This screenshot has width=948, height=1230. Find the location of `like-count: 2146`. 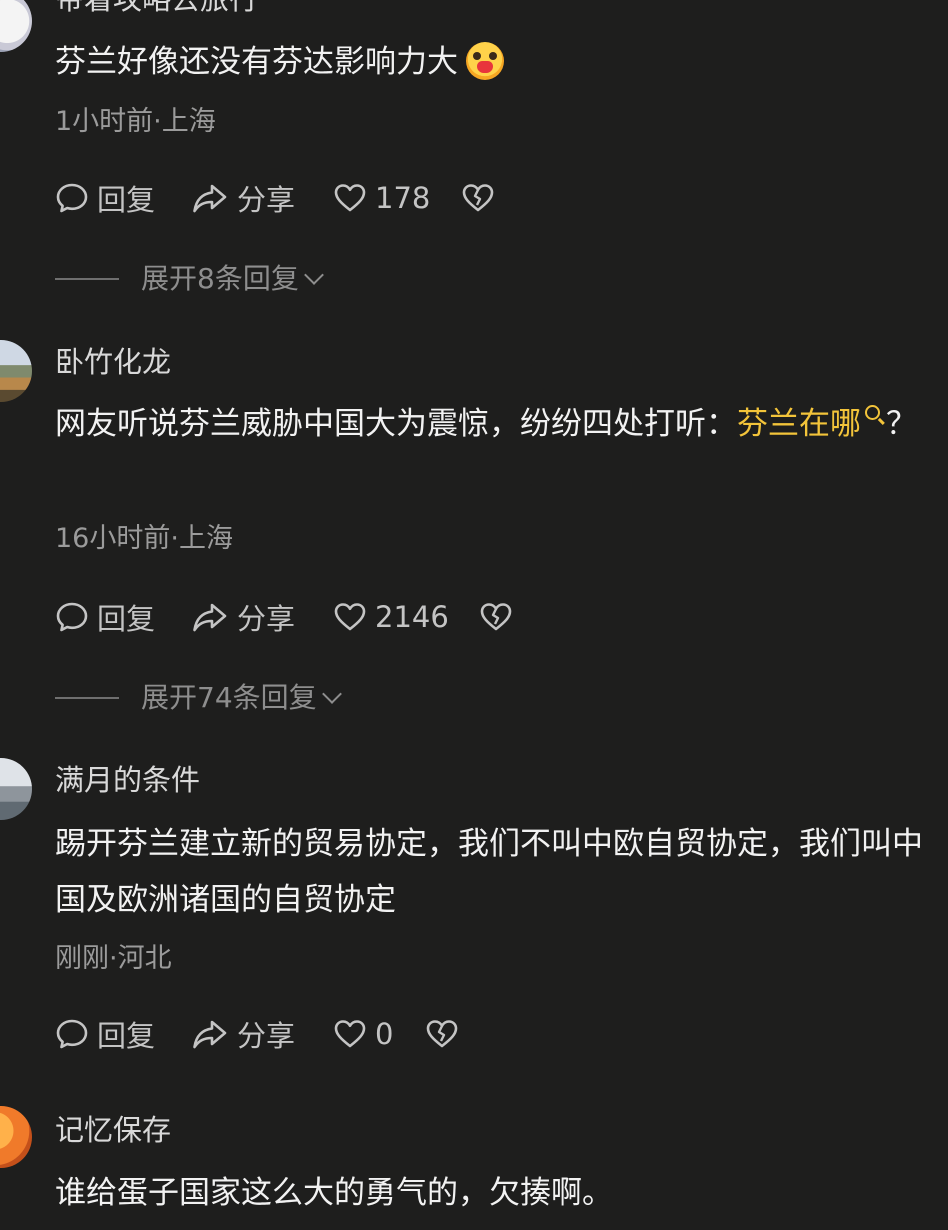

like-count: 2146 is located at coordinates (412, 617).